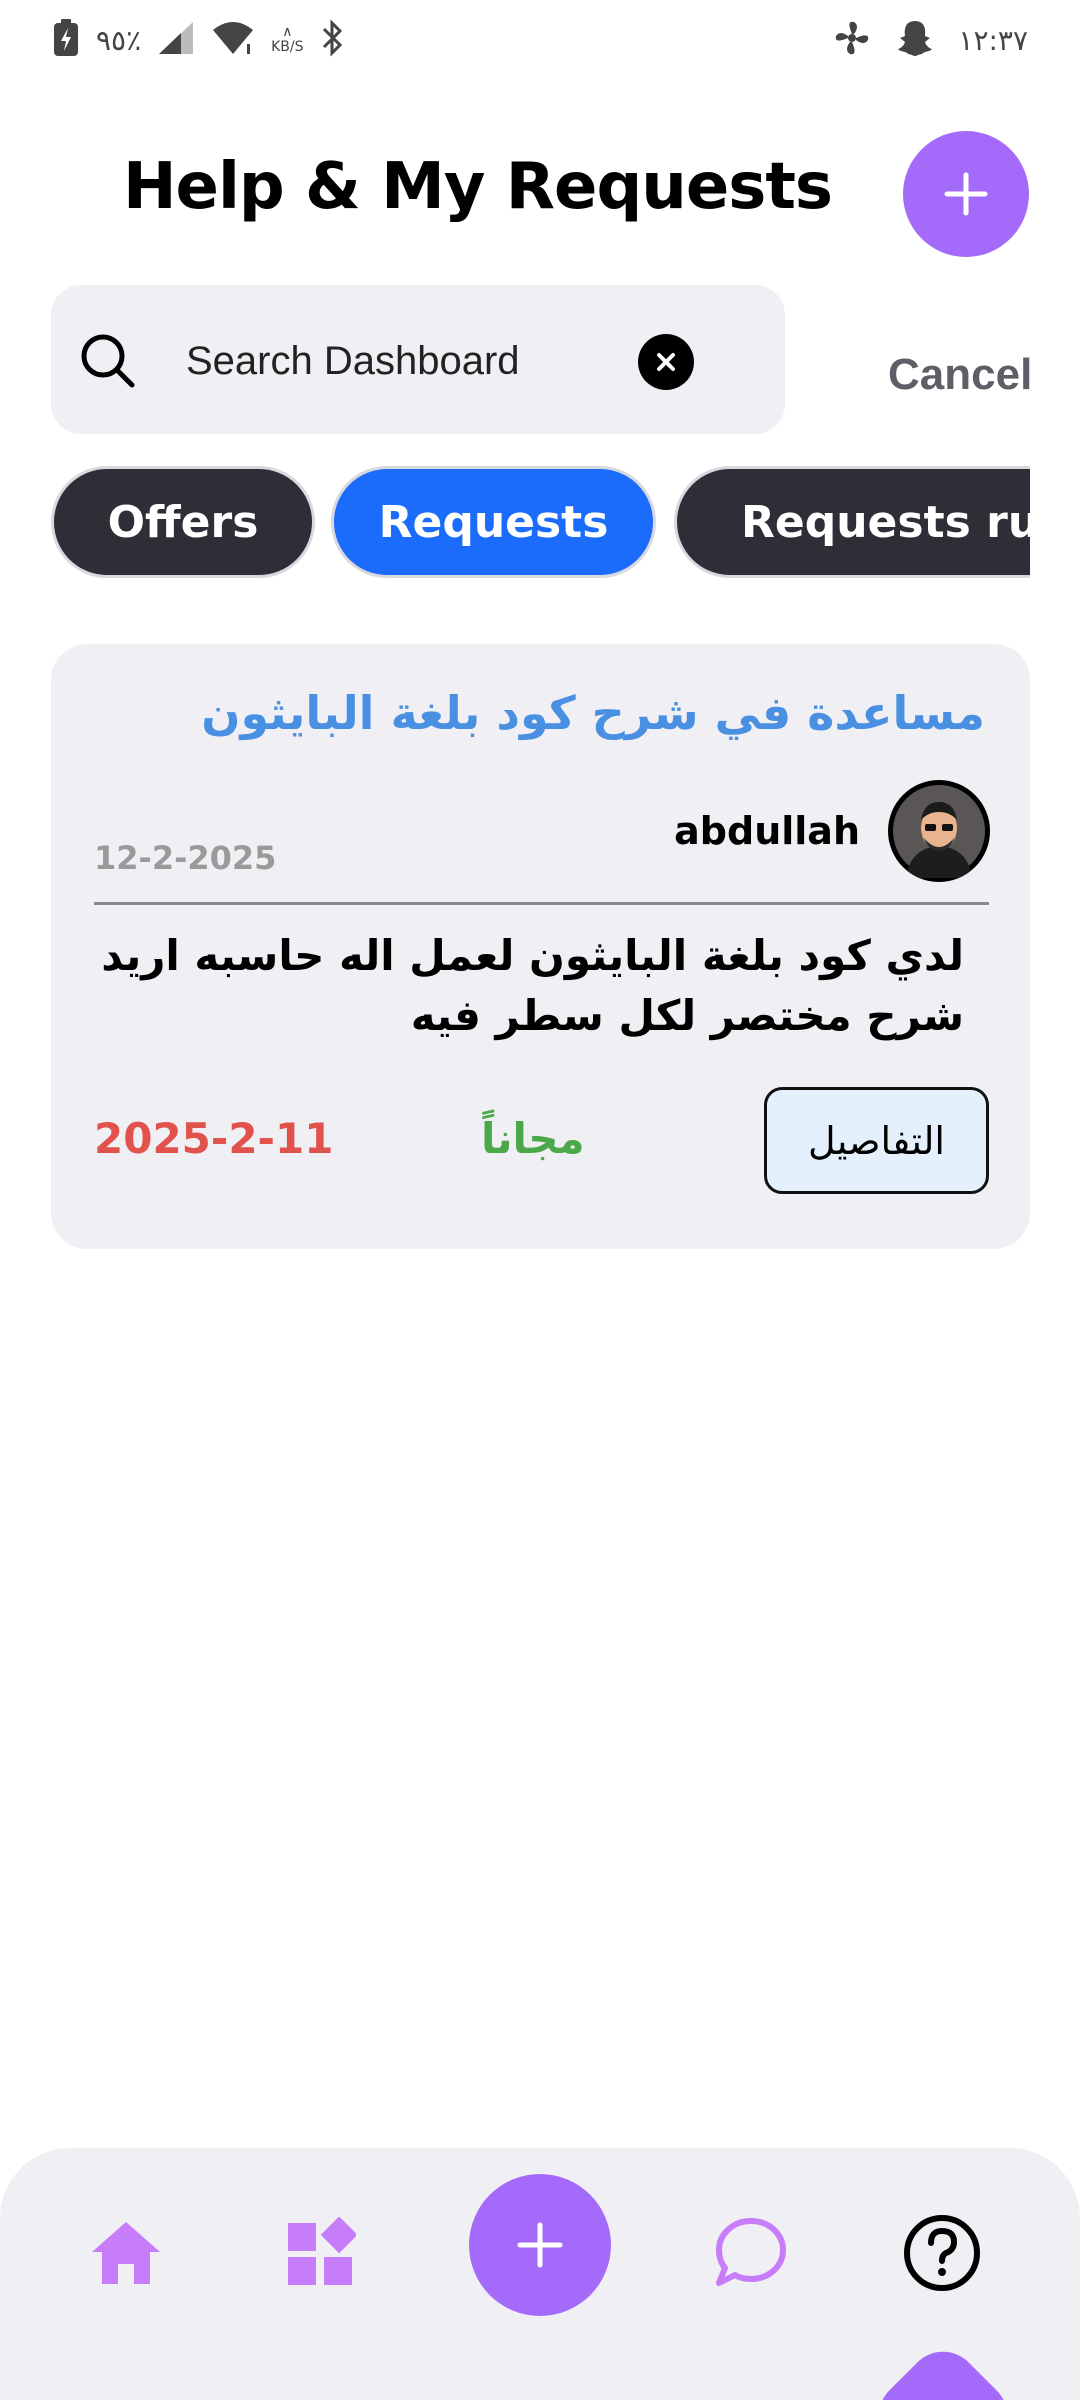  I want to click on tab-bar: Offers Requests Requests runi, so click(540, 522).